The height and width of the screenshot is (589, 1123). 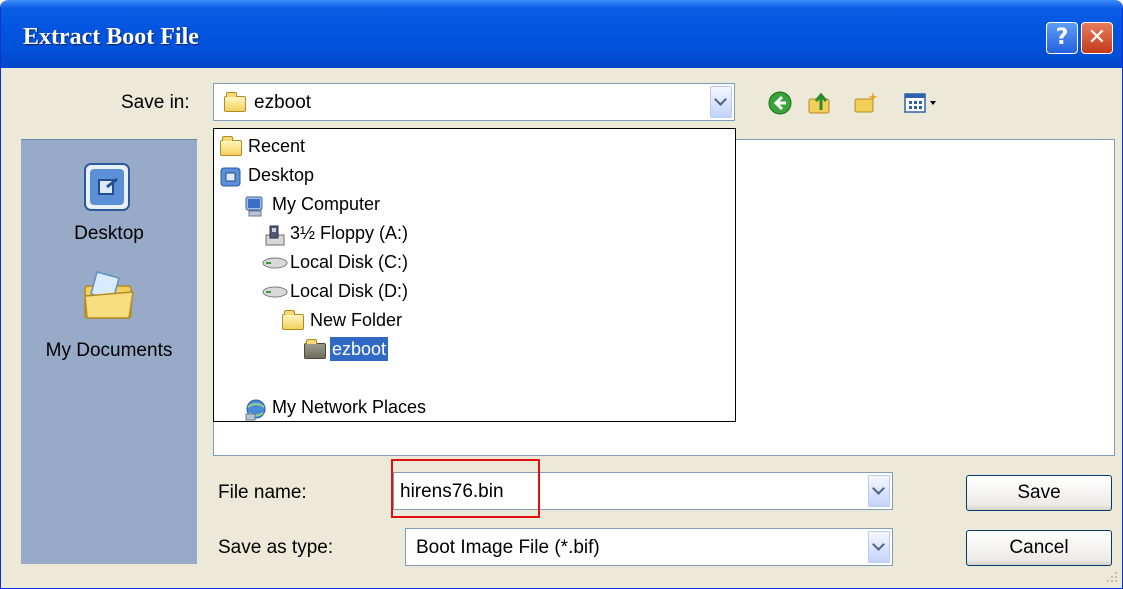 What do you see at coordinates (349, 262) in the screenshot?
I see `dropdown-item-label: Local Disk (C:)` at bounding box center [349, 262].